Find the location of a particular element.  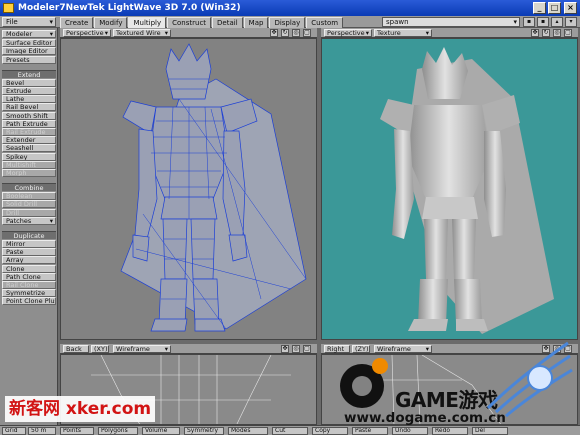

tool-label: Modeler is located at coordinates (19, 34).